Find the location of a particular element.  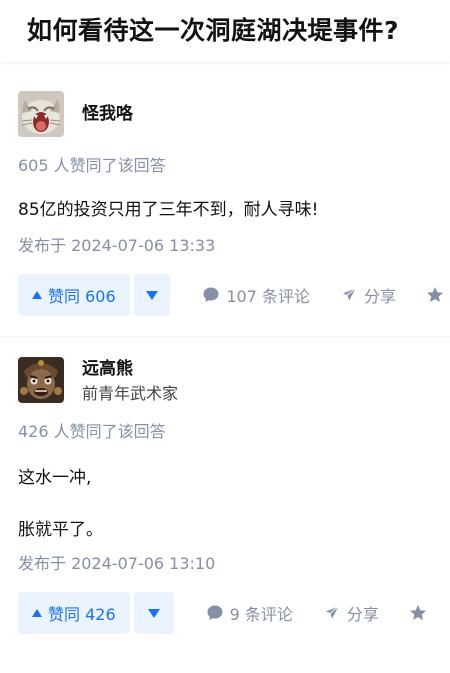

vote-up-button: 赞同 606 is located at coordinates (74, 295).